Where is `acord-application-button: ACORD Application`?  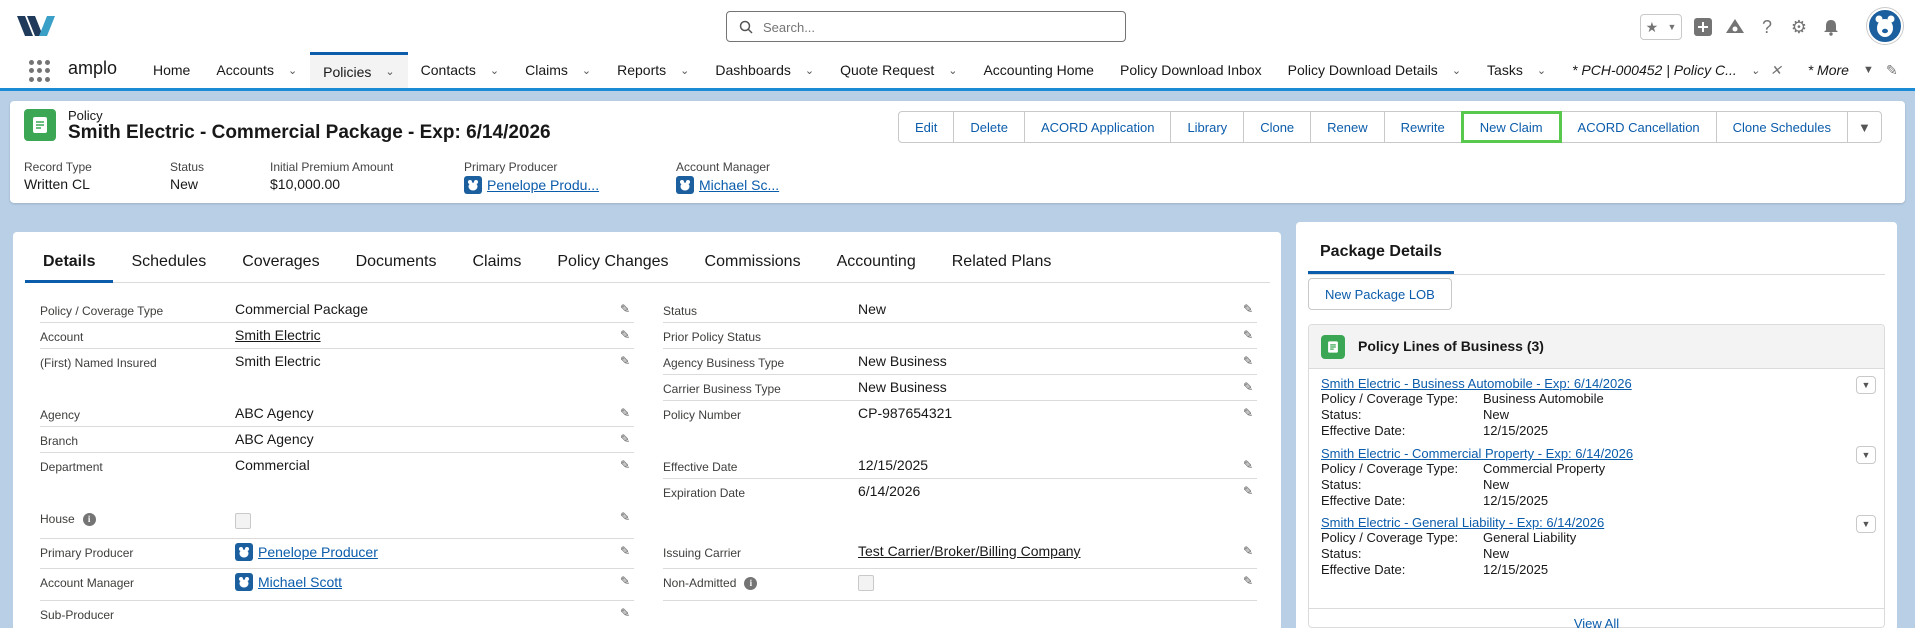 acord-application-button: ACORD Application is located at coordinates (1097, 127).